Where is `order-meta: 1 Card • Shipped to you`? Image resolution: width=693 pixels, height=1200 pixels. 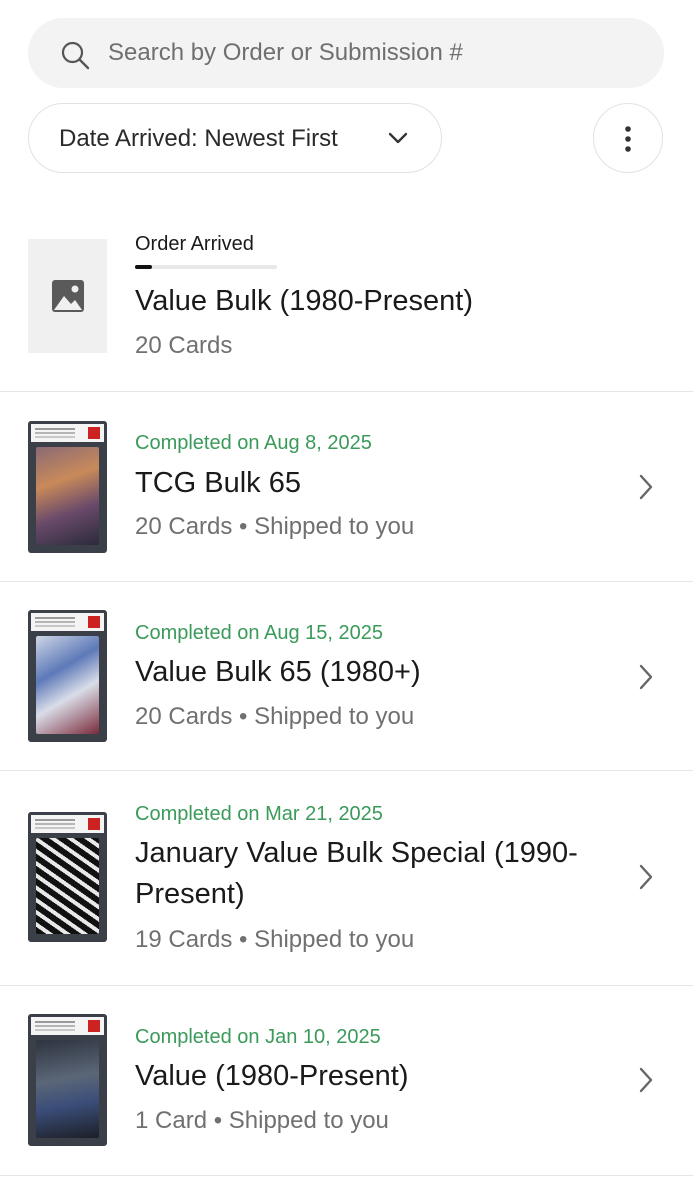
order-meta: 1 Card • Shipped to you is located at coordinates (262, 1120).